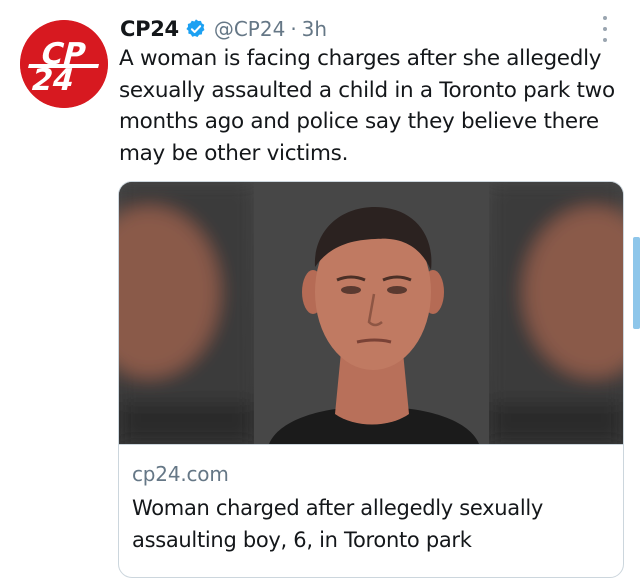 The width and height of the screenshot is (640, 578). Describe the element at coordinates (53, 80) in the screenshot. I see `logo-bottom-text: 24` at that location.